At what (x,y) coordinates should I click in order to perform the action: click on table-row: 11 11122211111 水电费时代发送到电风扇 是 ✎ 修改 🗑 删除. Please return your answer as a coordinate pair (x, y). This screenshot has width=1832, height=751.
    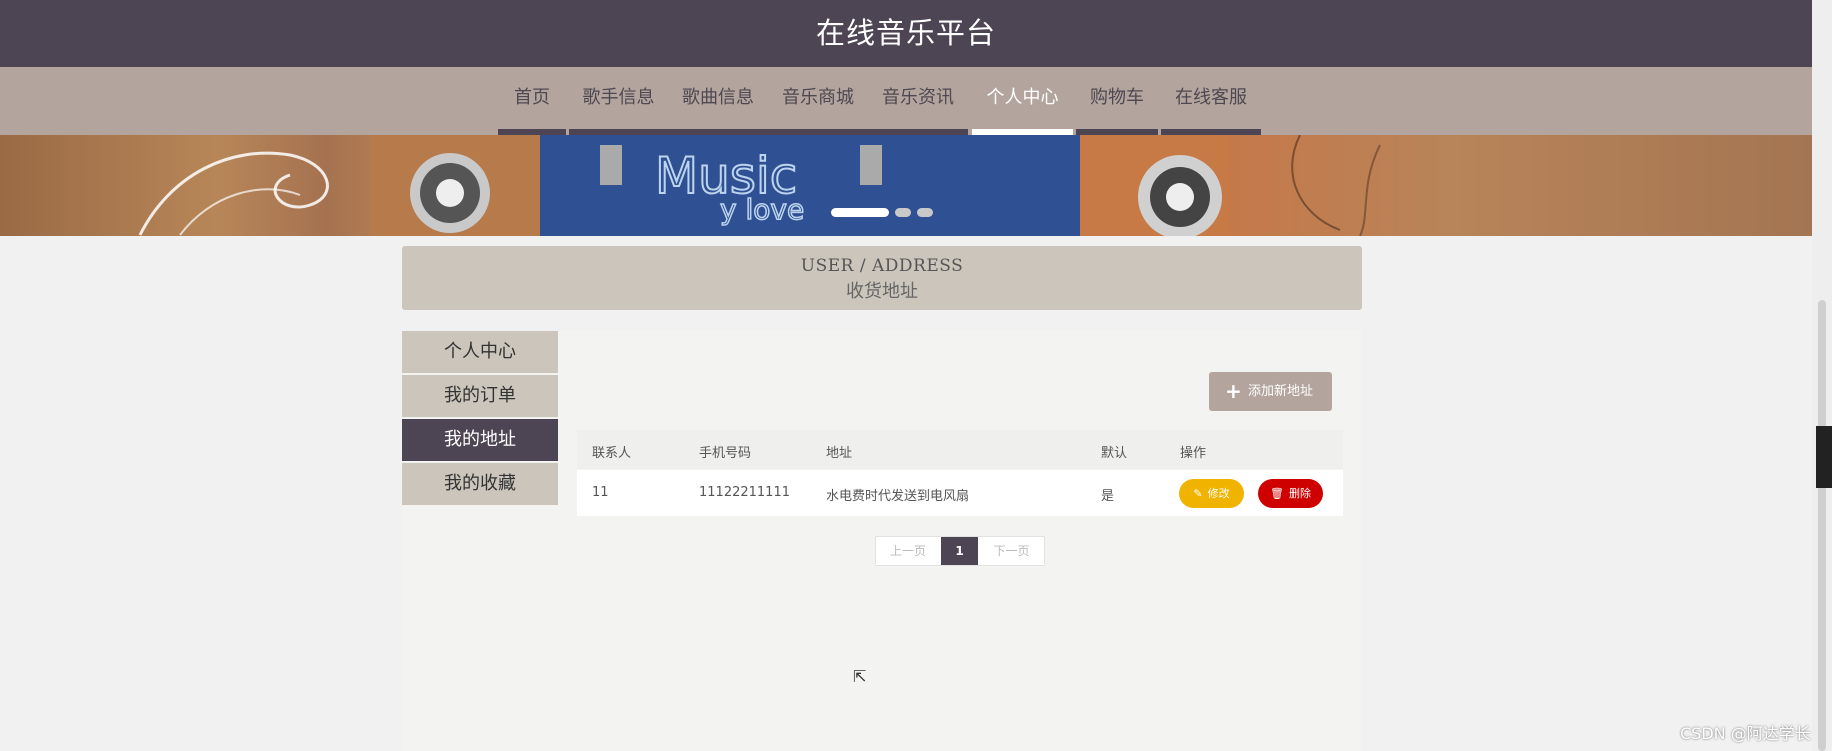
    Looking at the image, I should click on (960, 493).